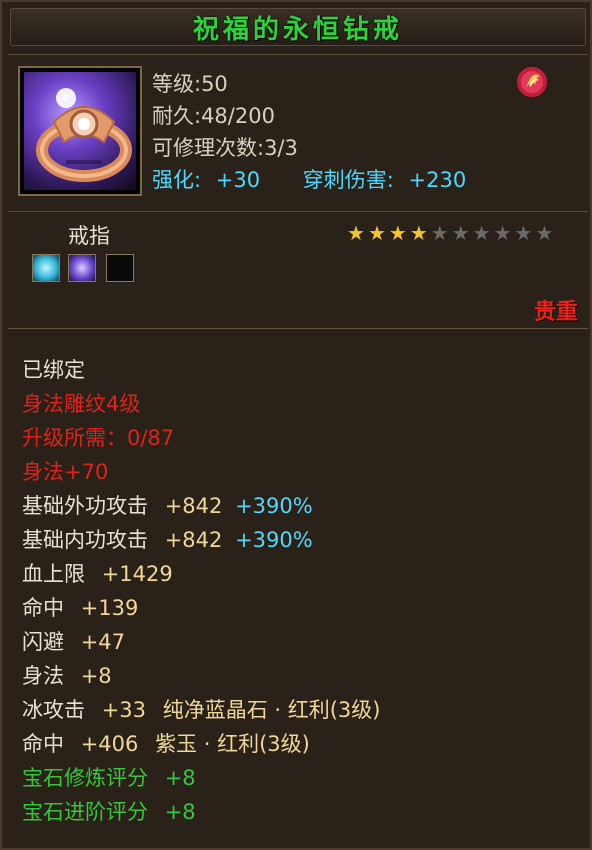 This screenshot has height=850, width=592. I want to click on dodge-row: 闪避 +47, so click(73, 641).